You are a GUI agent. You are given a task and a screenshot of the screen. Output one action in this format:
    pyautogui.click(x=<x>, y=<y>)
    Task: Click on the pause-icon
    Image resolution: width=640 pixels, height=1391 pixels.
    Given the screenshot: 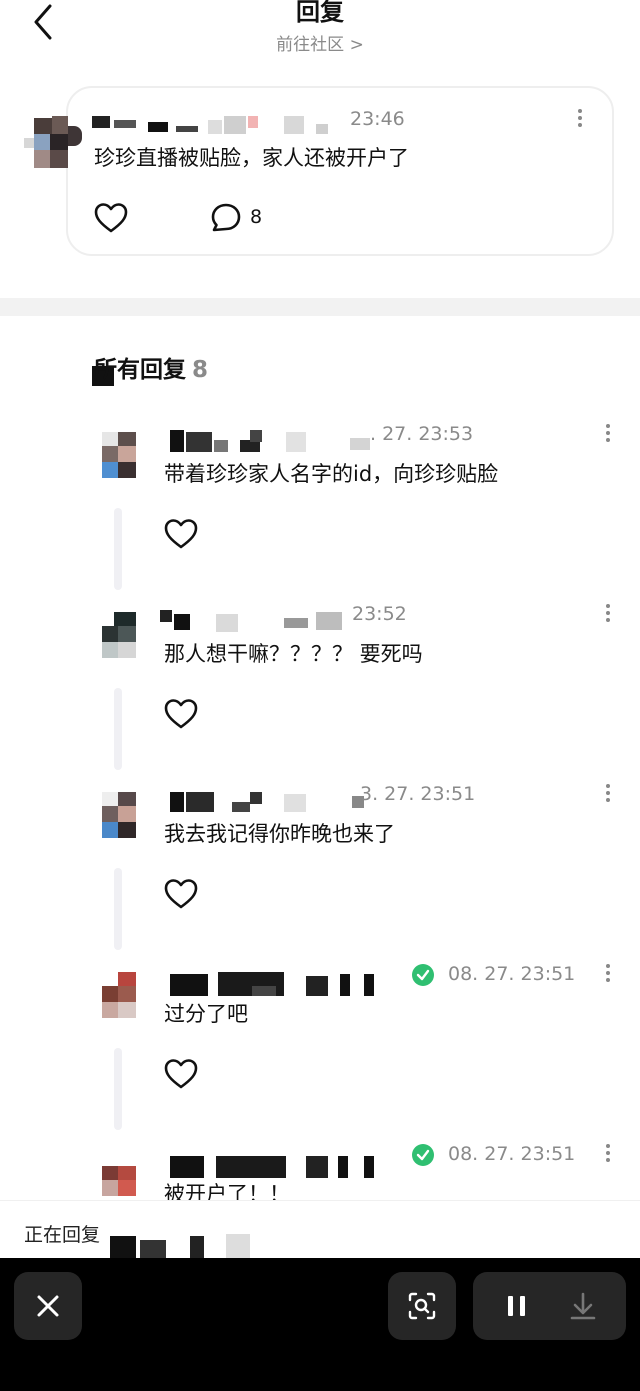 What is the action you would take?
    pyautogui.click(x=516, y=1306)
    